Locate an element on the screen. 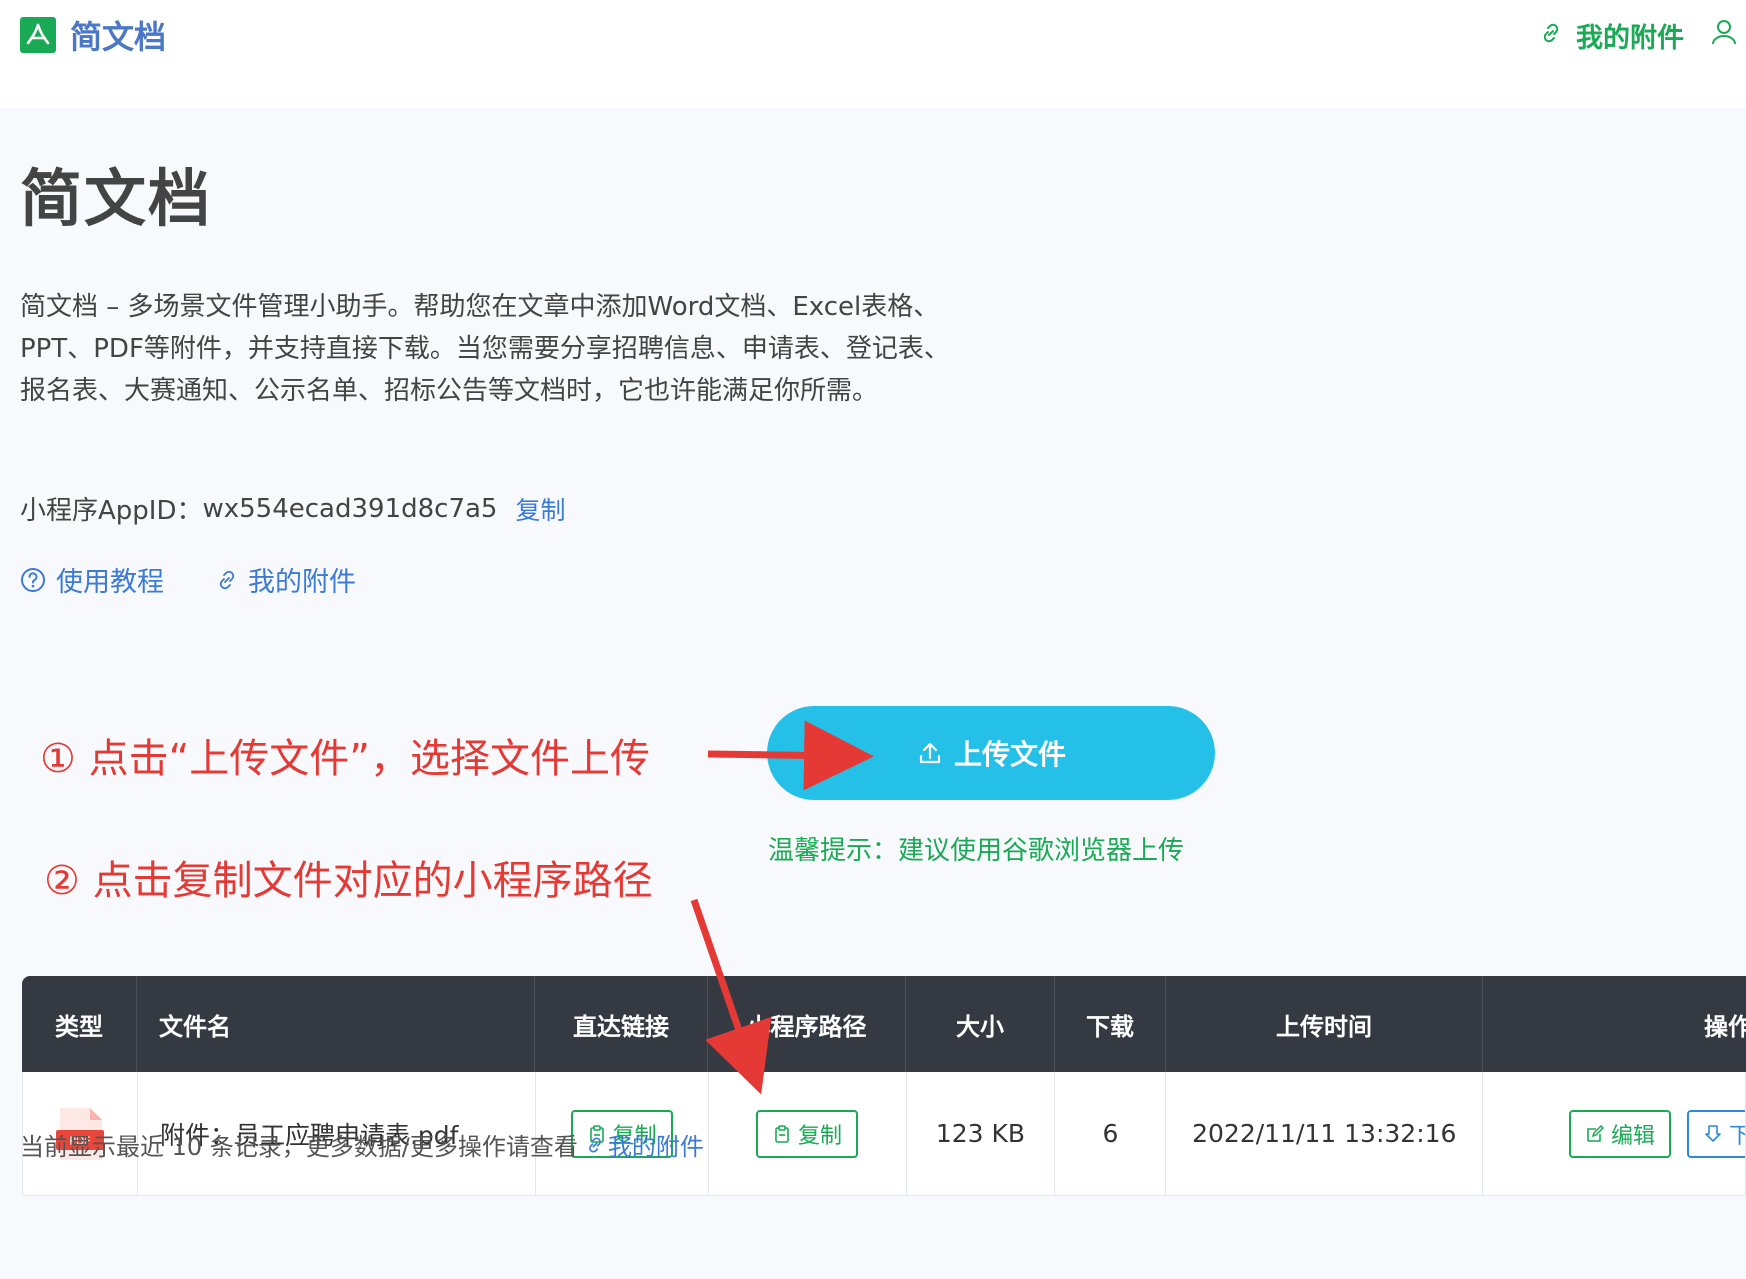 The height and width of the screenshot is (1279, 1746). actions-cell: 编辑 下载 is located at coordinates (1614, 1133).